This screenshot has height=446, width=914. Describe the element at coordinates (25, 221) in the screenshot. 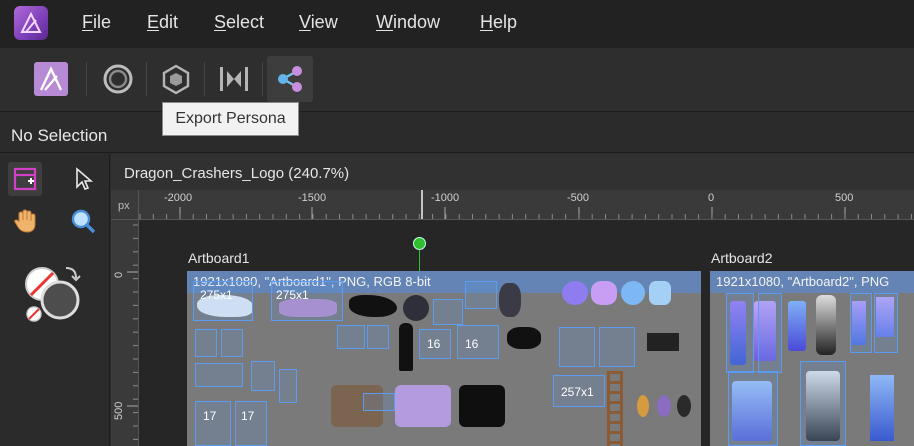

I see `hand-tool-icon` at that location.